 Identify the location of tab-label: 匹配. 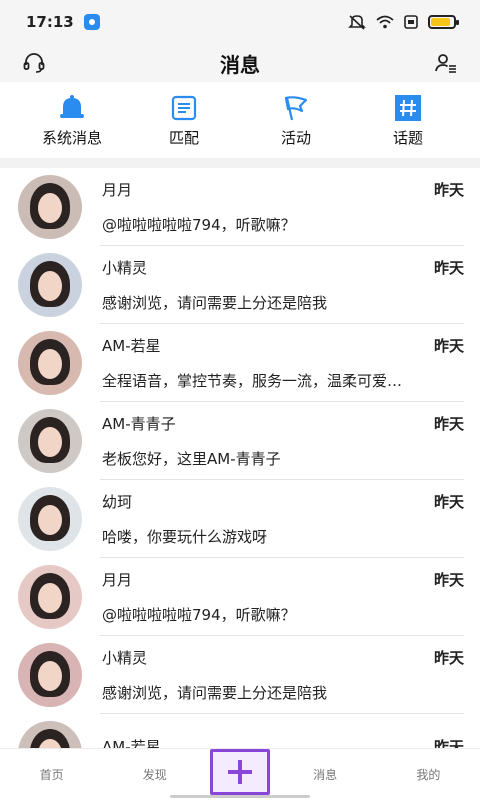
(183, 137).